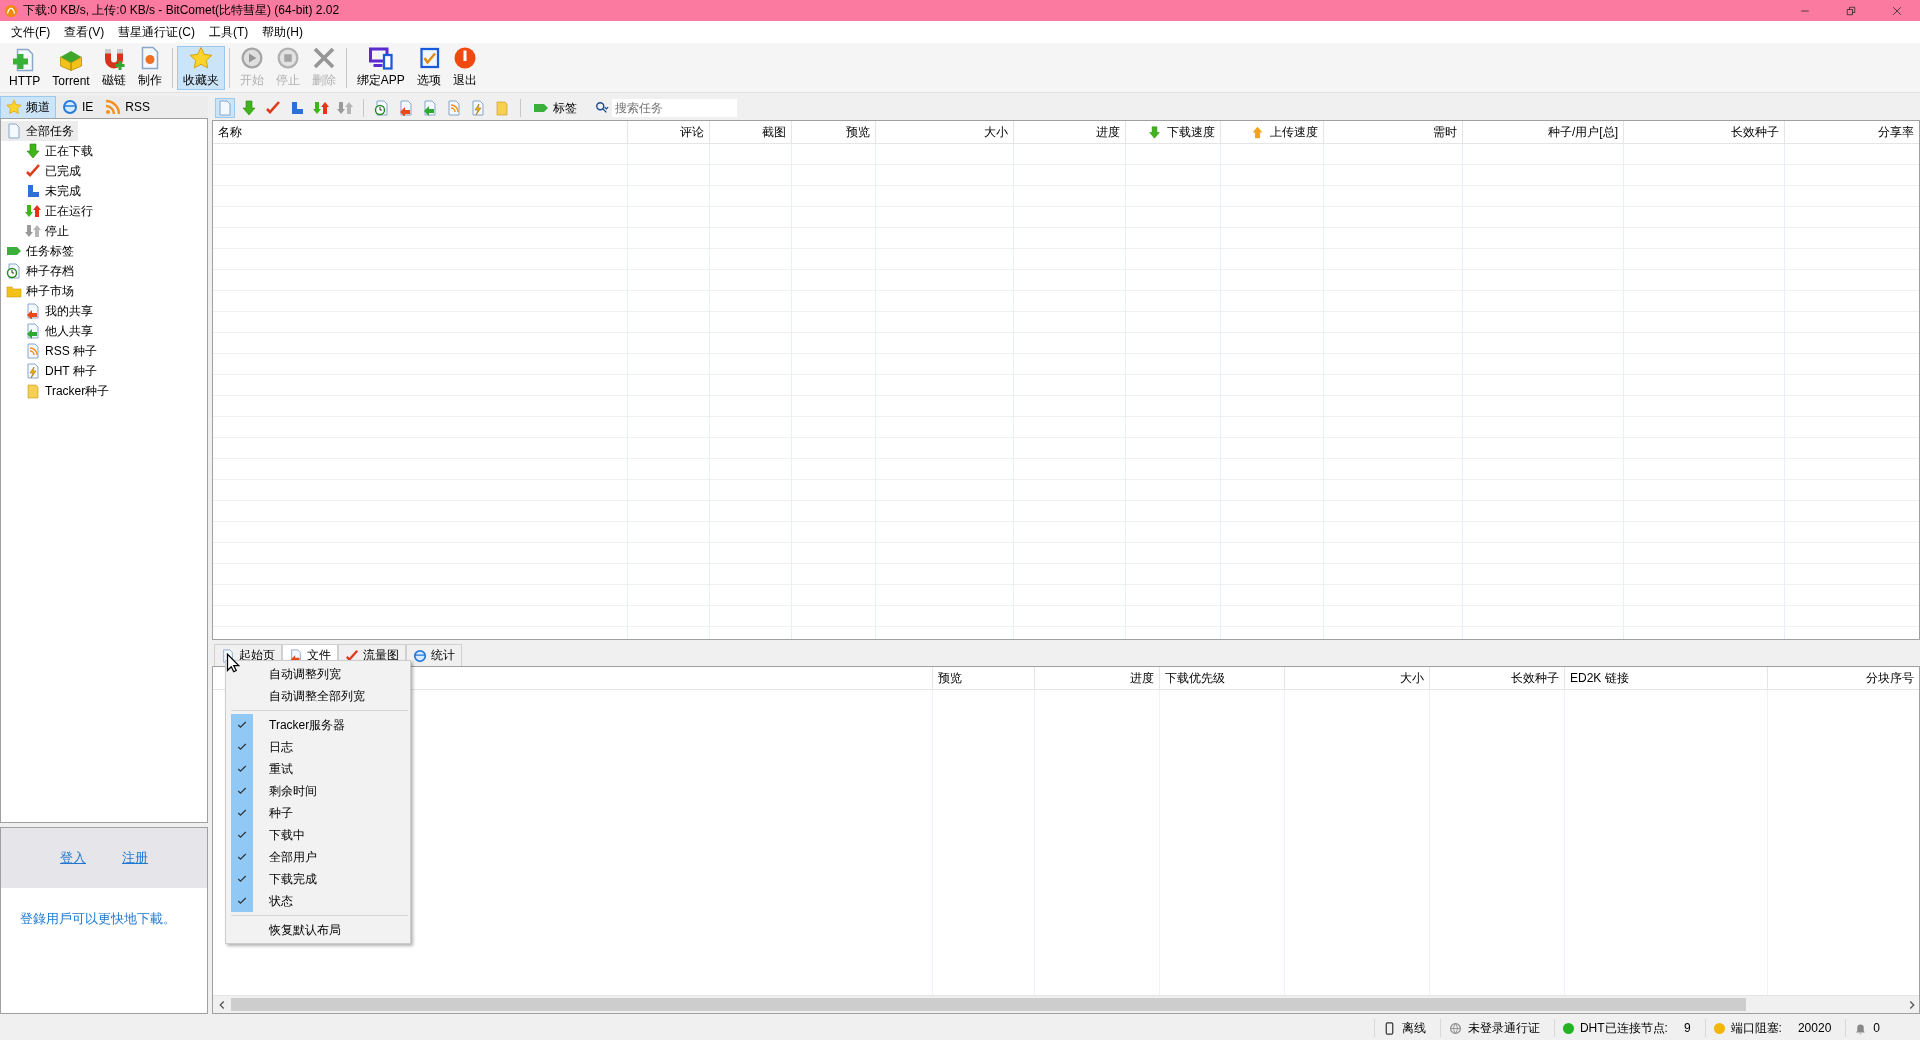 This screenshot has height=1040, width=1920. I want to click on toolbar-button: 退出, so click(464, 67).